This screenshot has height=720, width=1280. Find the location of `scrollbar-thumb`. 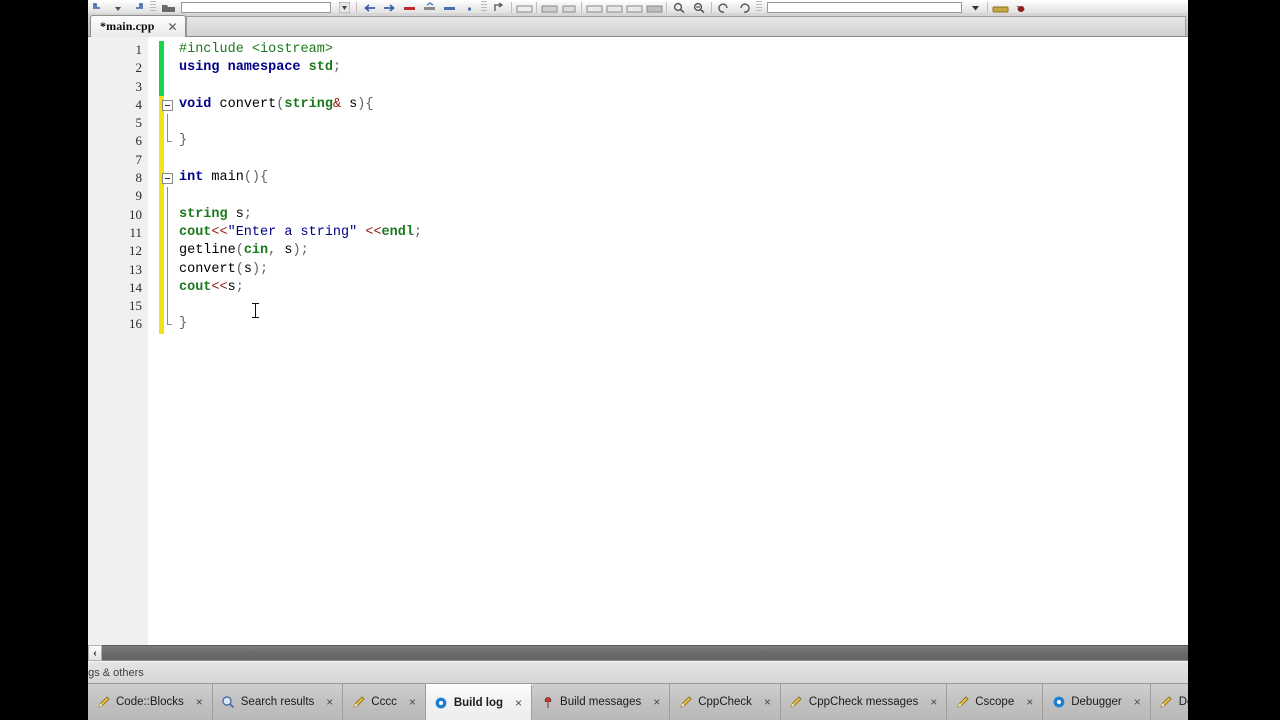

scrollbar-thumb is located at coordinates (645, 653).